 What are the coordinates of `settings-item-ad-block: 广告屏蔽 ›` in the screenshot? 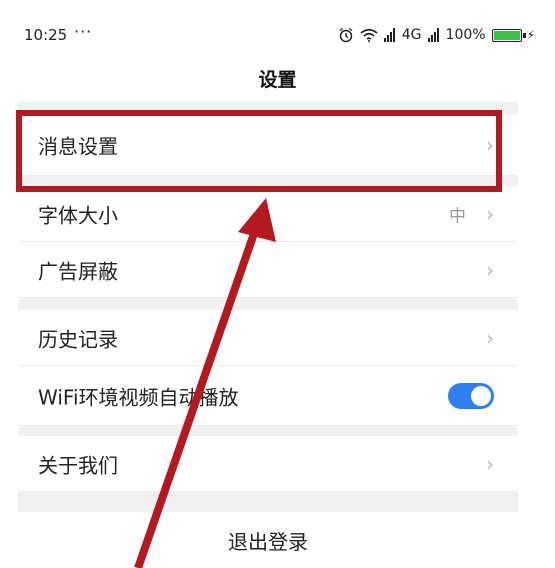 It's located at (268, 270).